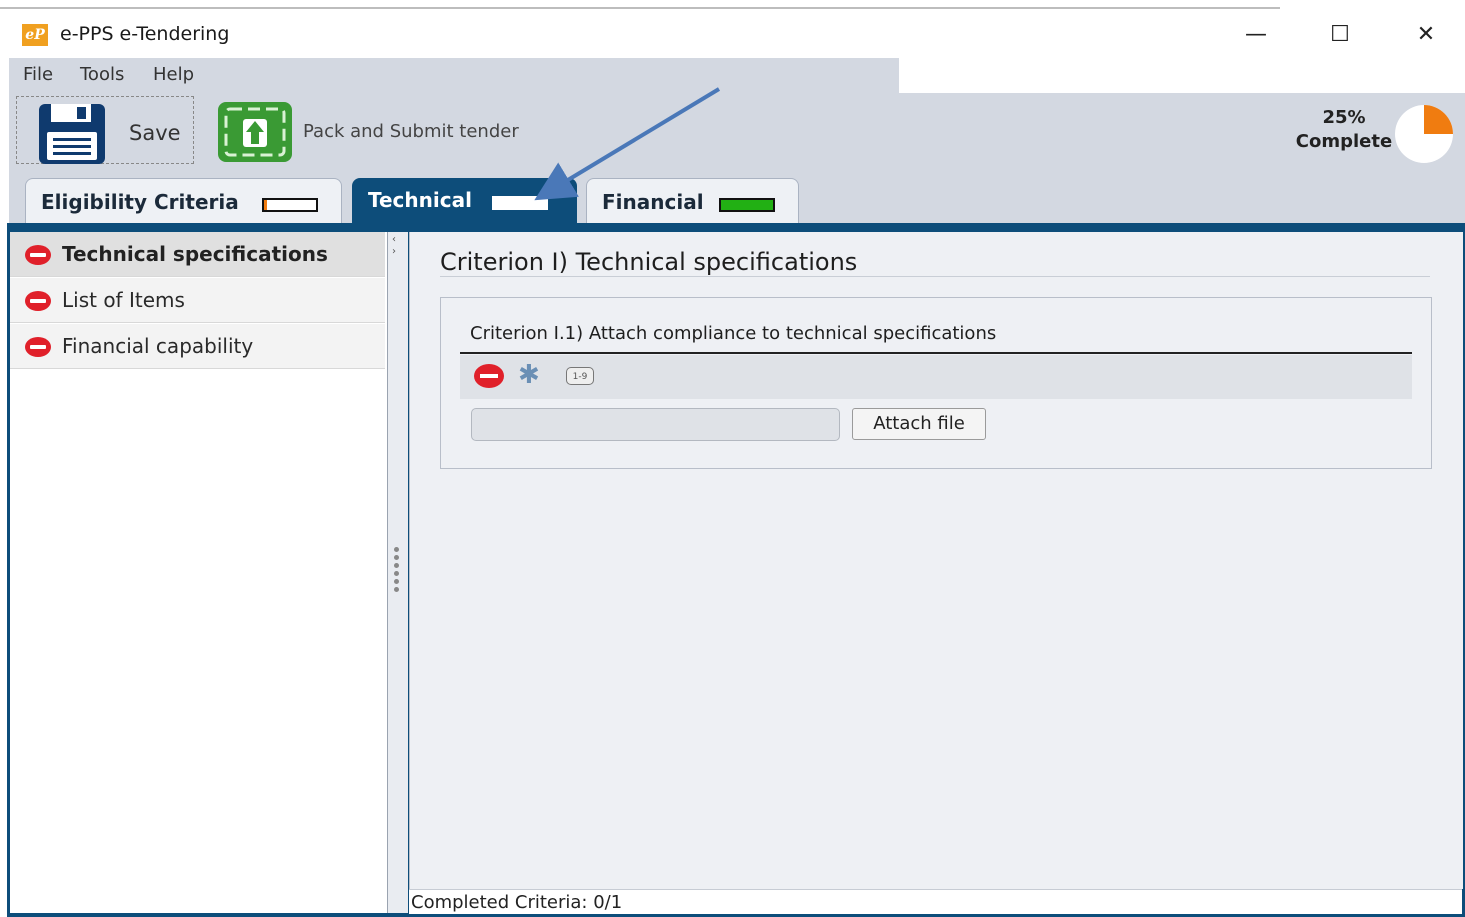  Describe the element at coordinates (155, 133) in the screenshot. I see `save-button-label: Save` at that location.